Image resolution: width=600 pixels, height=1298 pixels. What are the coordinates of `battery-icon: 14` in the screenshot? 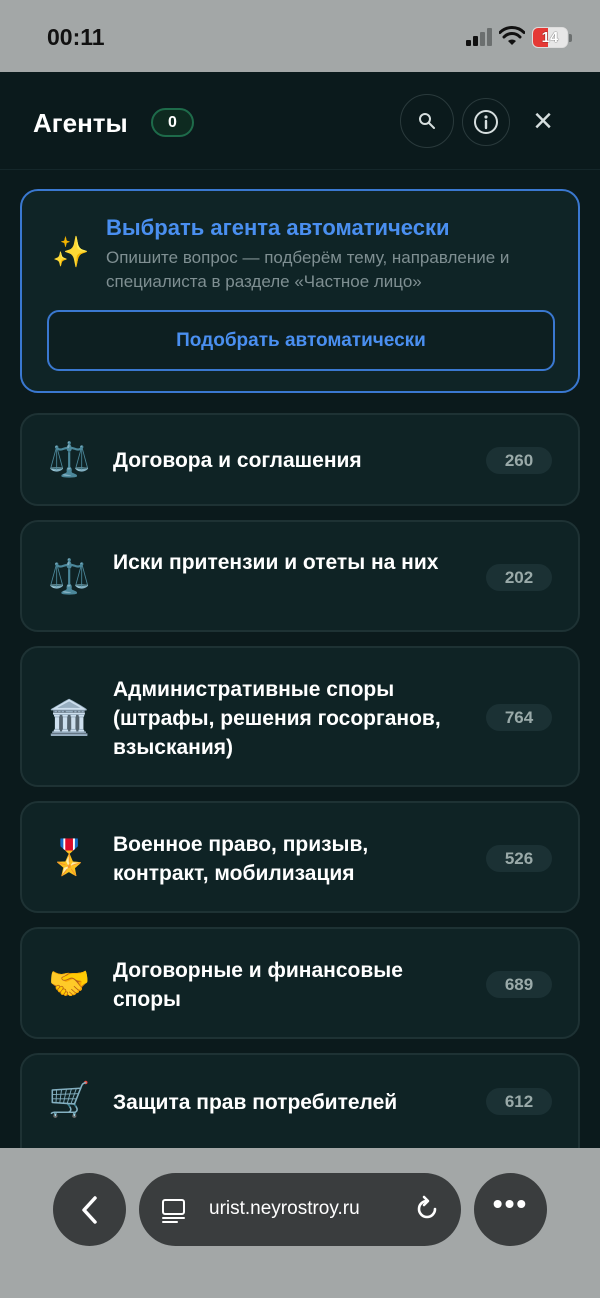 It's located at (550, 37).